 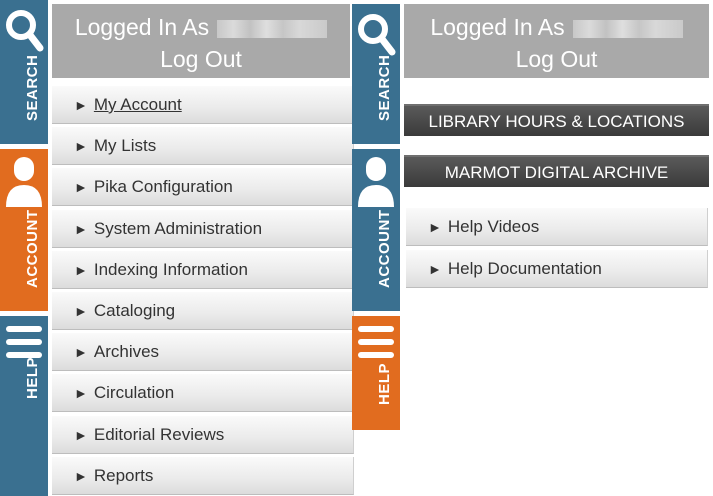 I want to click on help-tab: HELP, so click(x=24, y=406).